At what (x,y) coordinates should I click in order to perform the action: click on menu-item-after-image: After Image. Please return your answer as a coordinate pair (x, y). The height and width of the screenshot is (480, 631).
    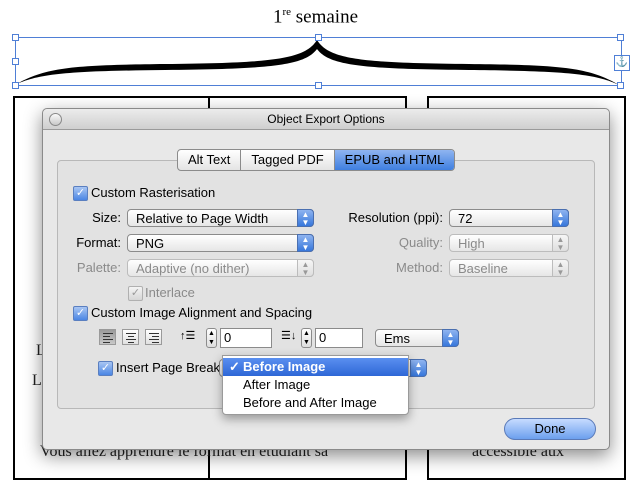
    Looking at the image, I should click on (315, 385).